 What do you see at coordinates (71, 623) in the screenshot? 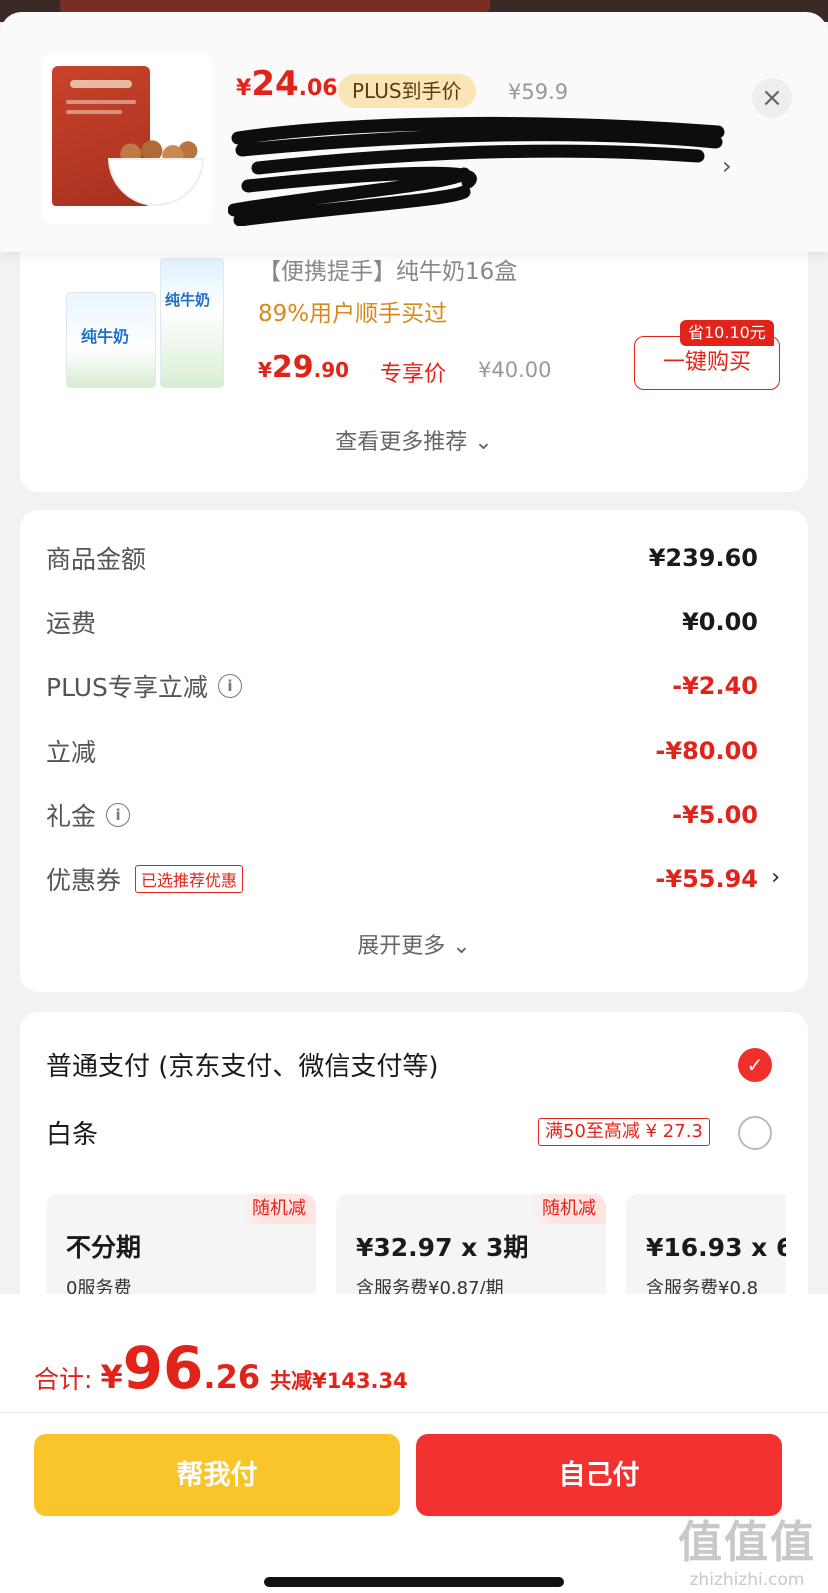
I see `summary-label: 运费` at bounding box center [71, 623].